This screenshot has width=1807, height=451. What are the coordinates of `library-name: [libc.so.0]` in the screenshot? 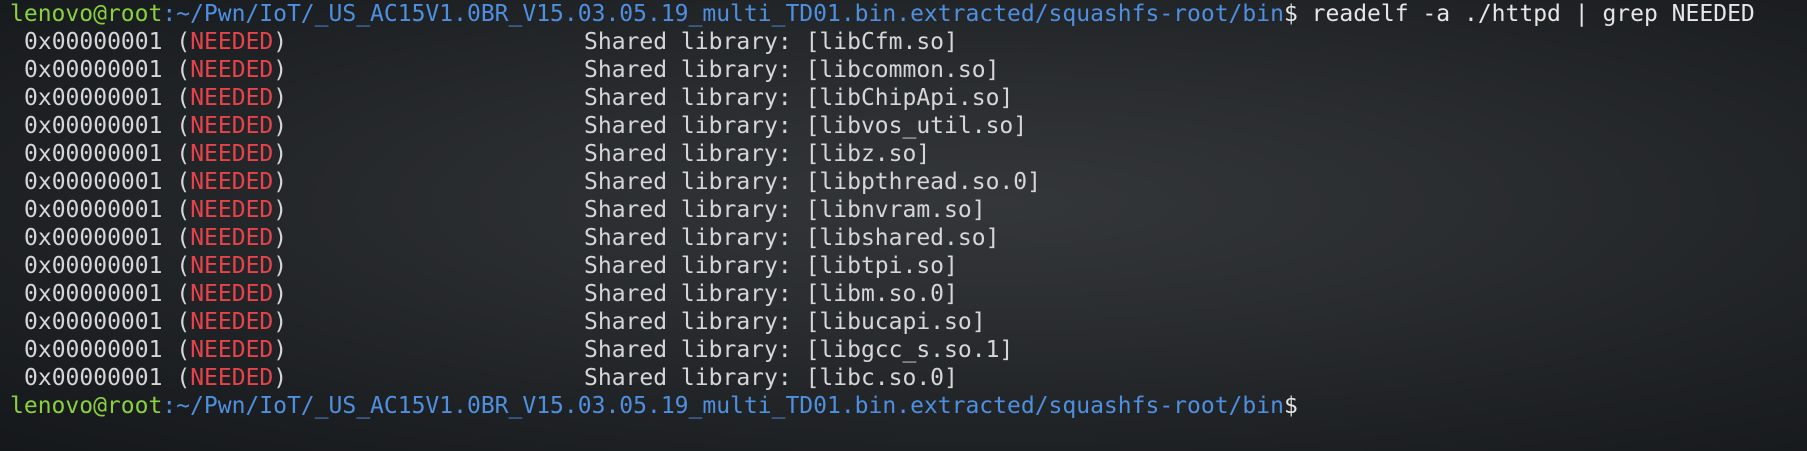 It's located at (881, 378).